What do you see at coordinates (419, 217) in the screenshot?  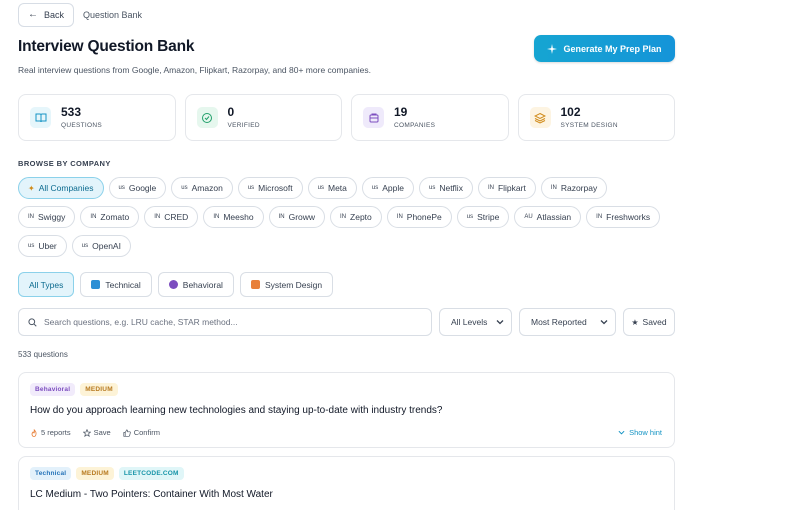 I see `chip-phonepe: IN PhonePe` at bounding box center [419, 217].